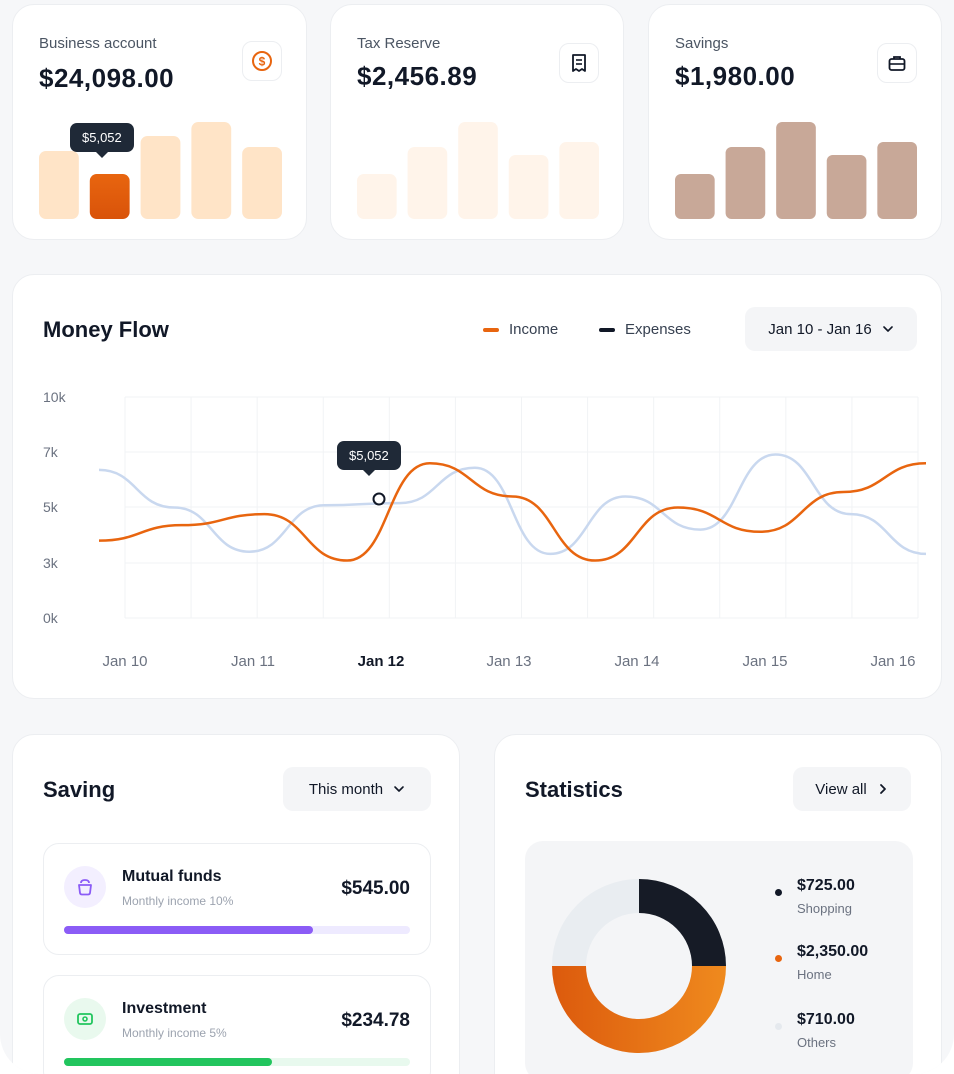 This screenshot has height=1074, width=954. What do you see at coordinates (417, 76) in the screenshot?
I see `account-balance: $2,456.89` at bounding box center [417, 76].